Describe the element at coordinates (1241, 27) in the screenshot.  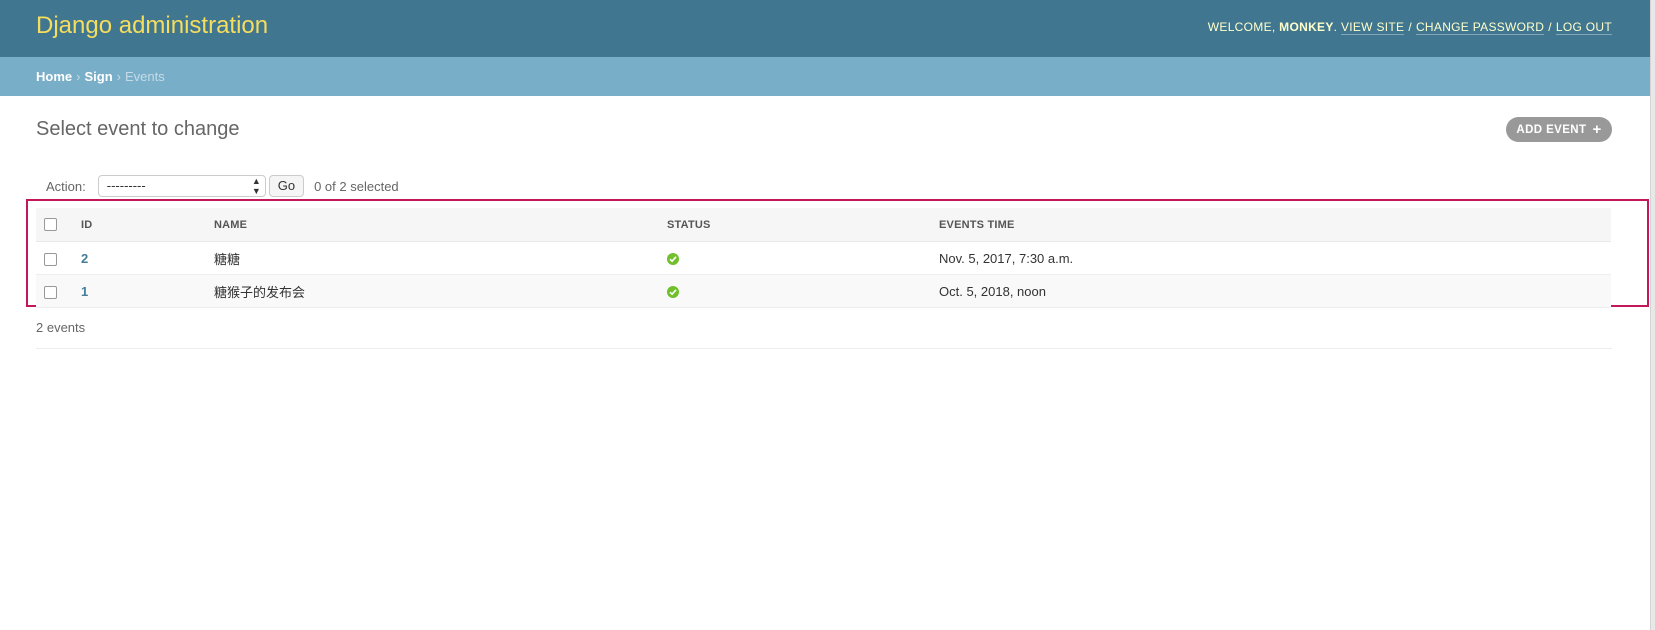
I see `welcome-text: WELCOME,` at that location.